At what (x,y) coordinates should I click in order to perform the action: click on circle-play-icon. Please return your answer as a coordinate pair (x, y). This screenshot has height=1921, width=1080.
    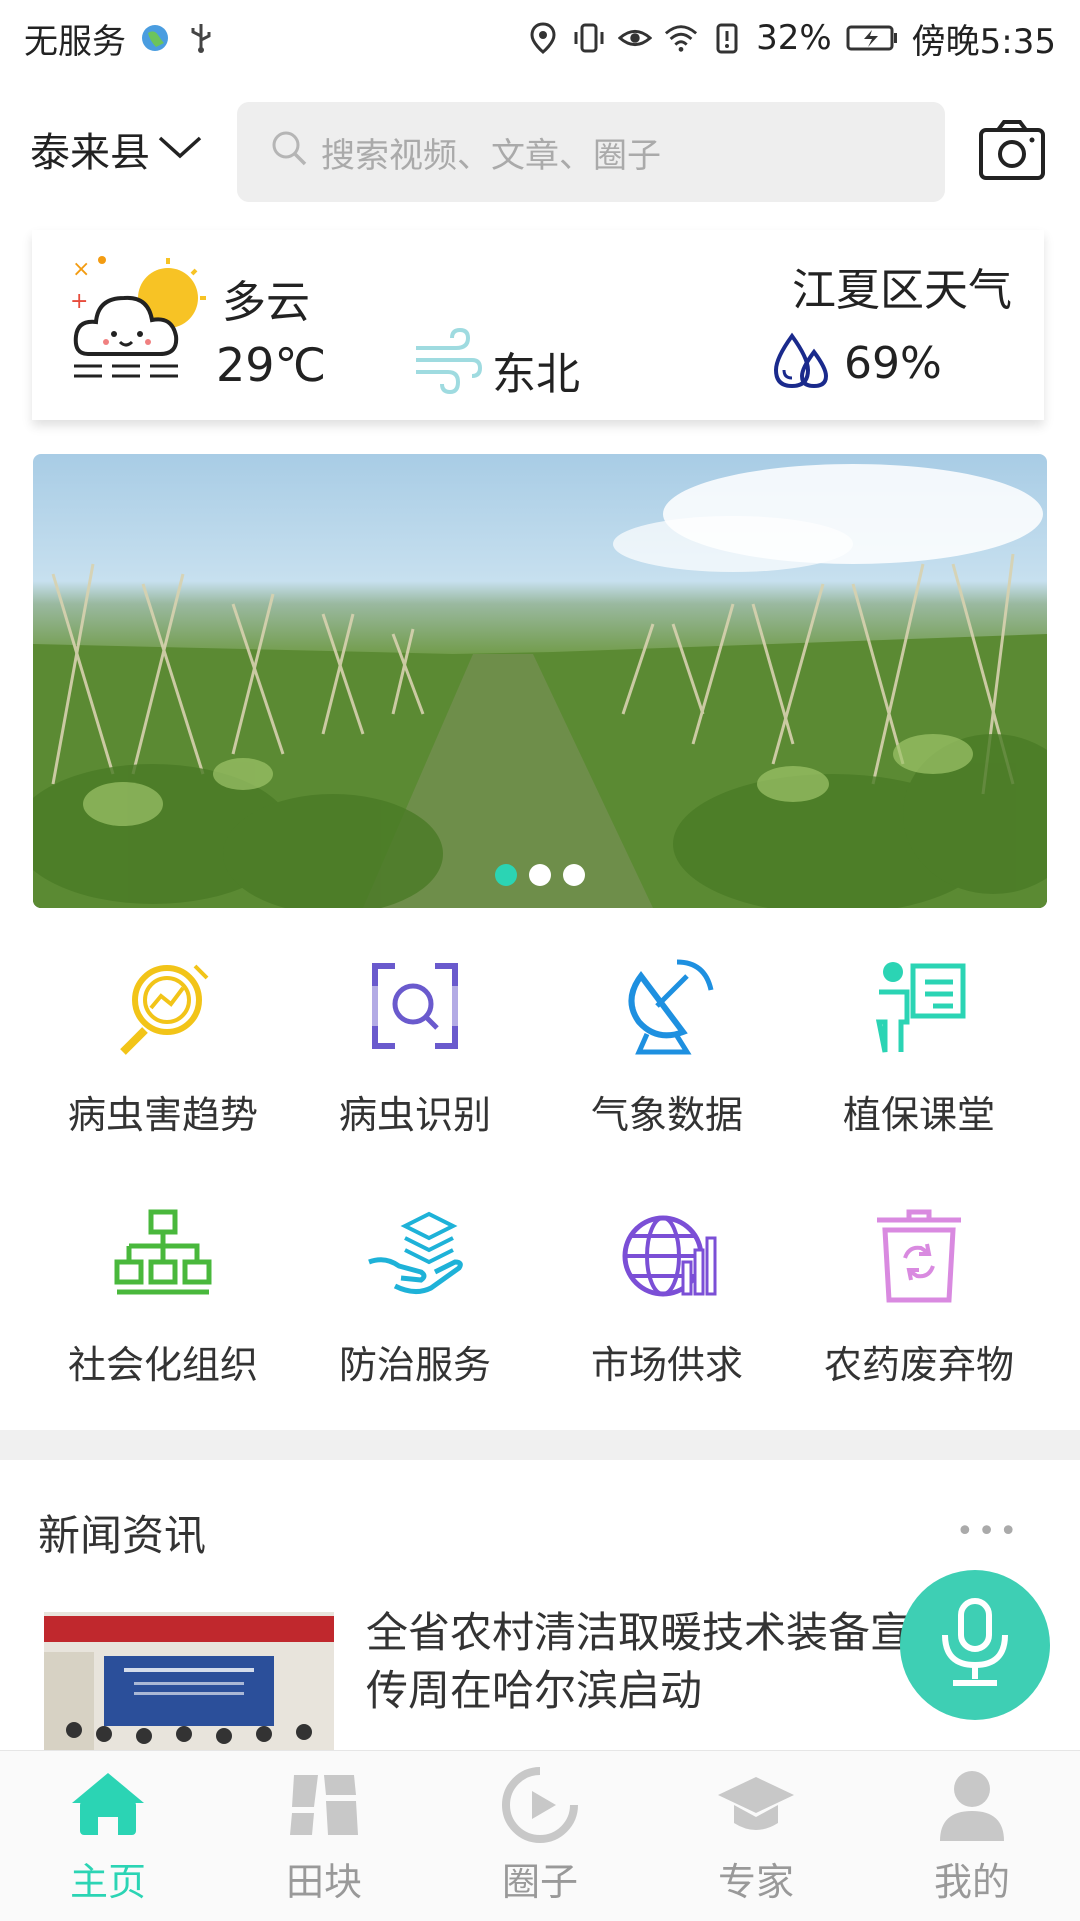
    Looking at the image, I should click on (540, 1805).